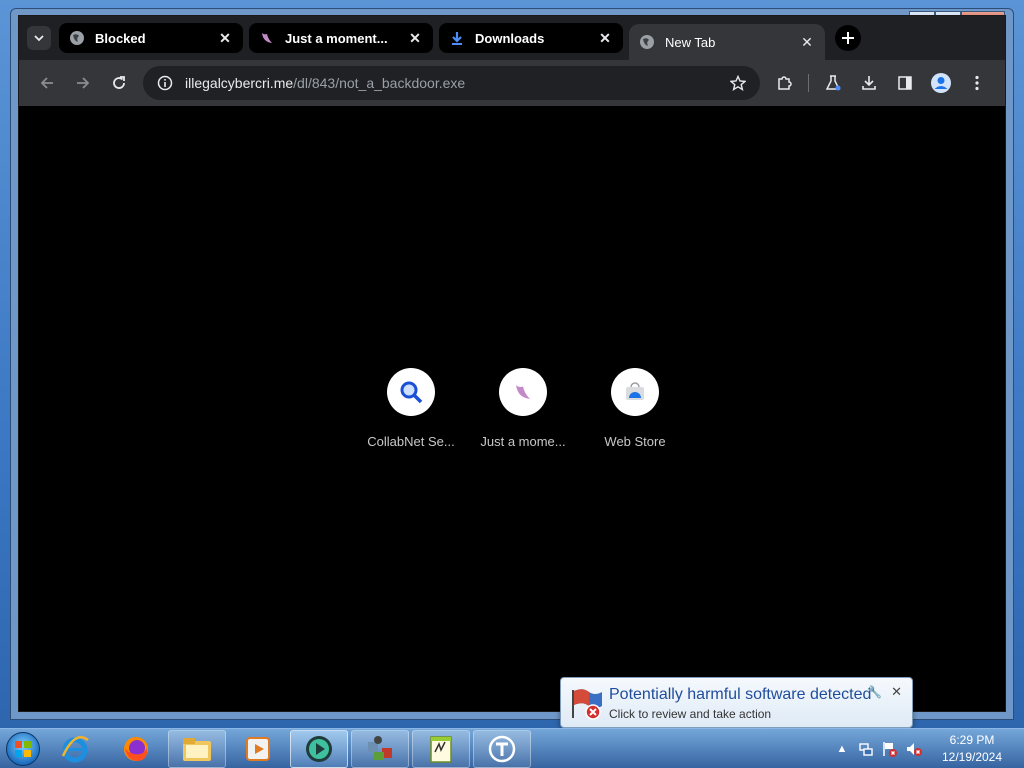 The height and width of the screenshot is (768, 1024). I want to click on chevron-down-icon, so click(39, 38).